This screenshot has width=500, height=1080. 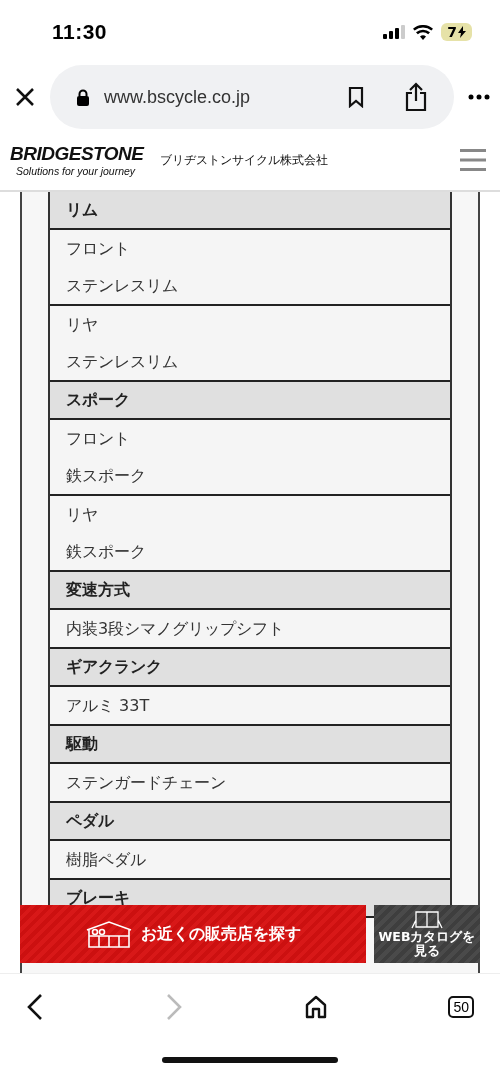 What do you see at coordinates (250, 211) in the screenshot?
I see `section-header: リム` at bounding box center [250, 211].